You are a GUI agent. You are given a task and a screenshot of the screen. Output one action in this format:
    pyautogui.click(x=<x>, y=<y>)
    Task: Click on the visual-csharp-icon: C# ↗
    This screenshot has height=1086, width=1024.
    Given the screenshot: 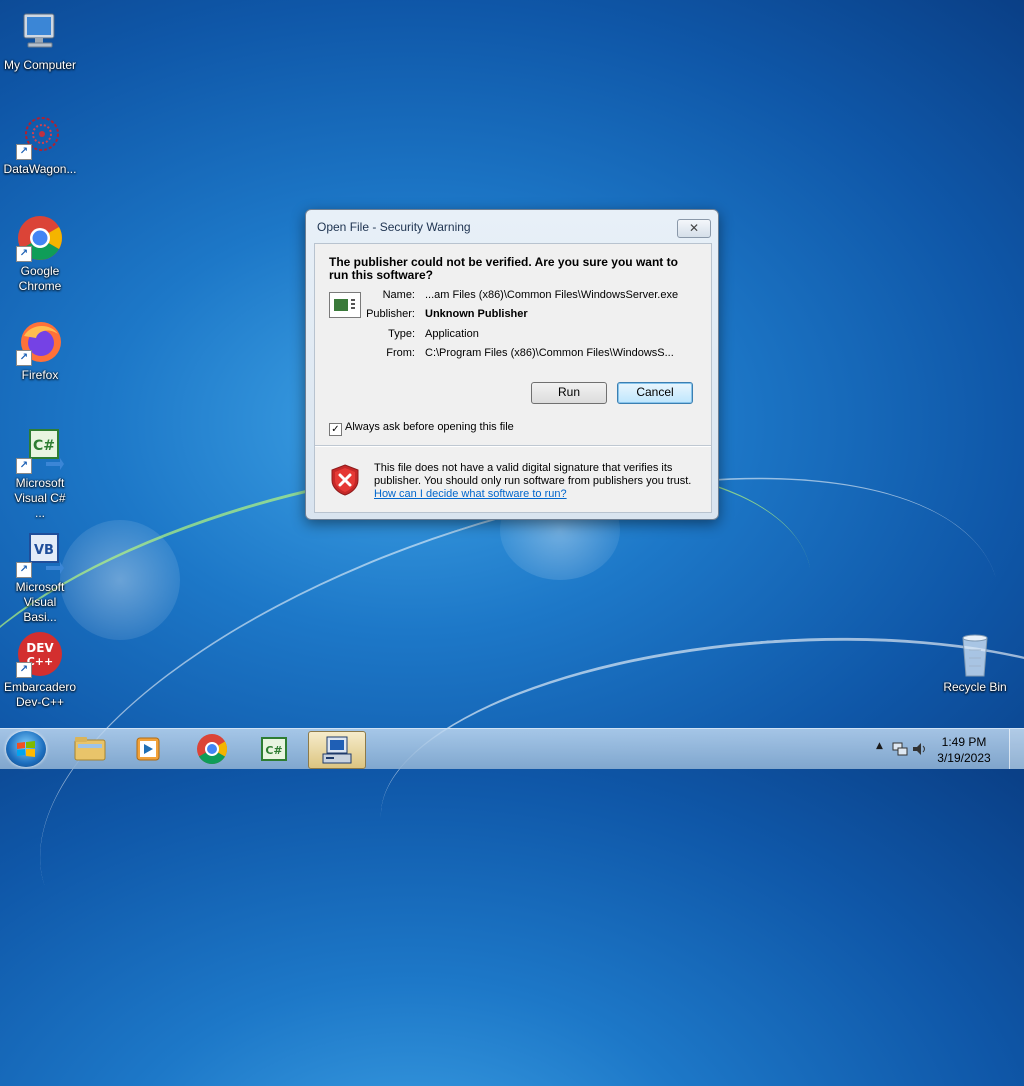 What is the action you would take?
    pyautogui.click(x=40, y=450)
    